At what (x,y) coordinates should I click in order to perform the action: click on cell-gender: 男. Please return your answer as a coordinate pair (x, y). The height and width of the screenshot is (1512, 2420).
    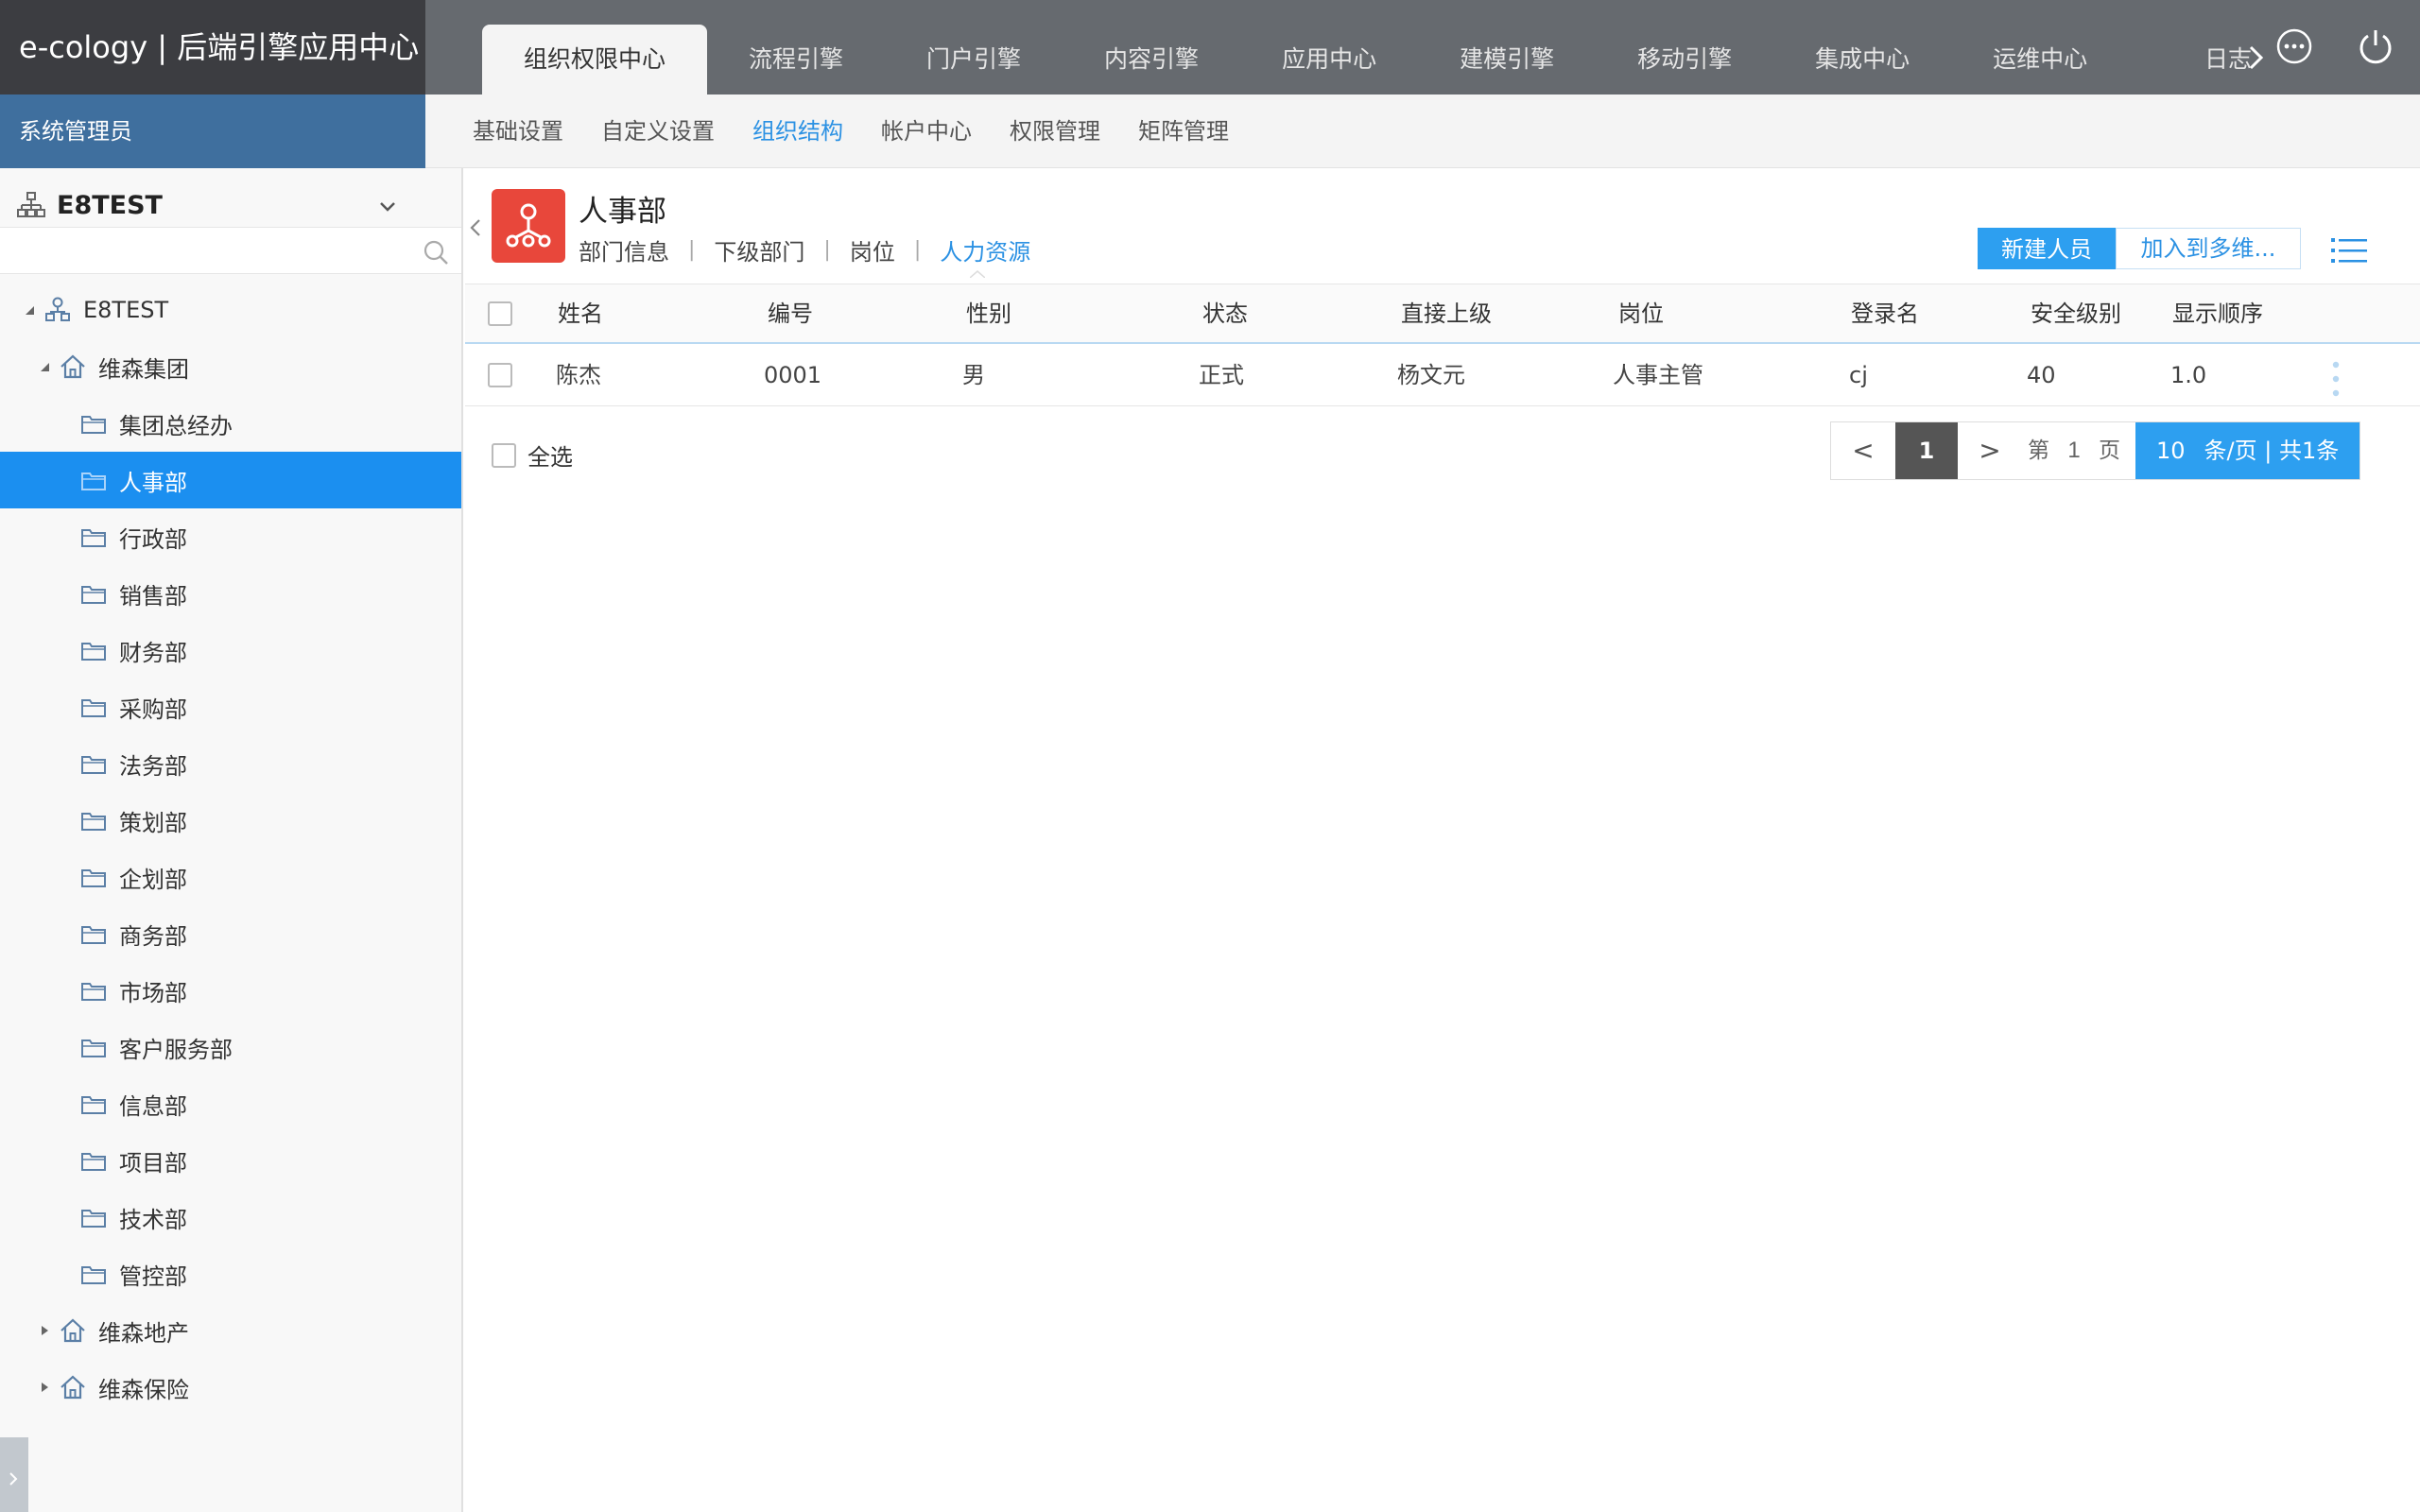
    Looking at the image, I should click on (973, 375).